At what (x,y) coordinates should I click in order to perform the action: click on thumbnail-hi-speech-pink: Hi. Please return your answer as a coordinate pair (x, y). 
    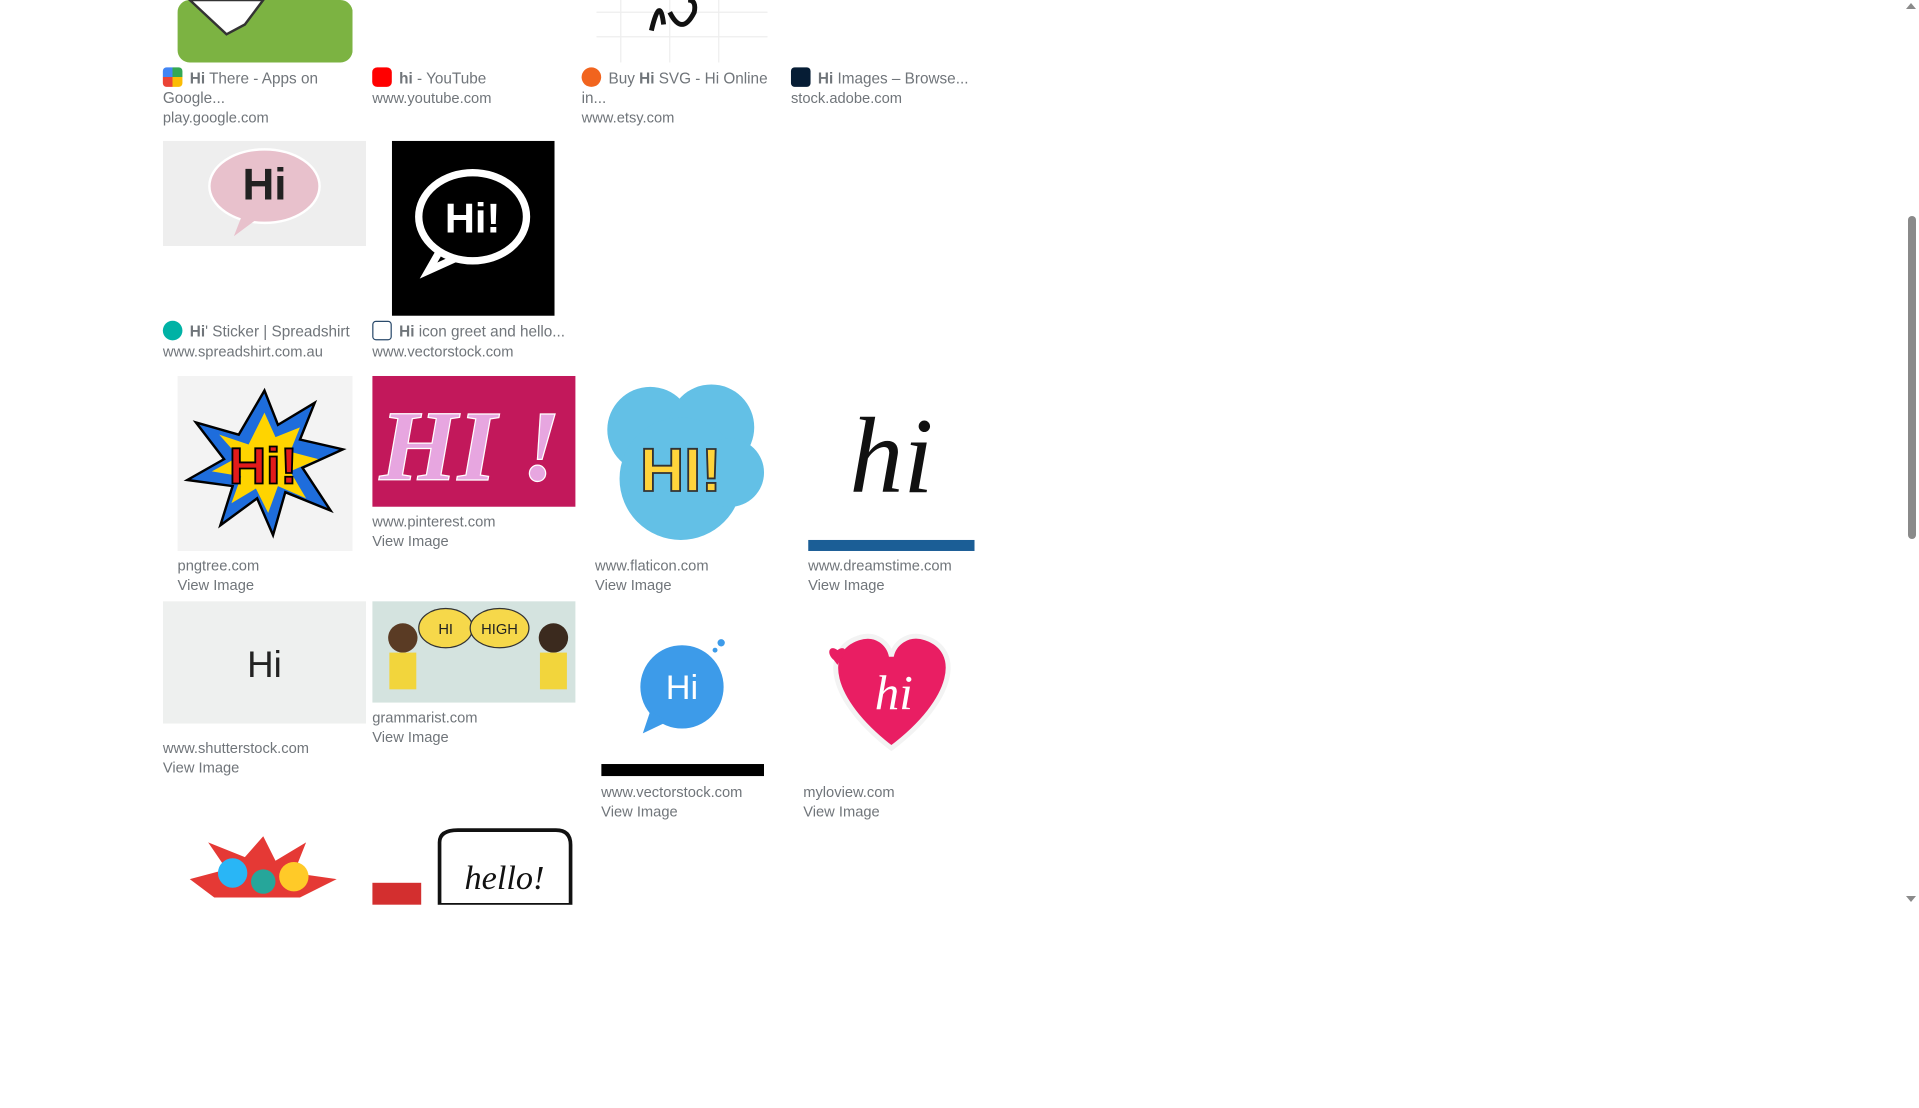
    Looking at the image, I should click on (264, 193).